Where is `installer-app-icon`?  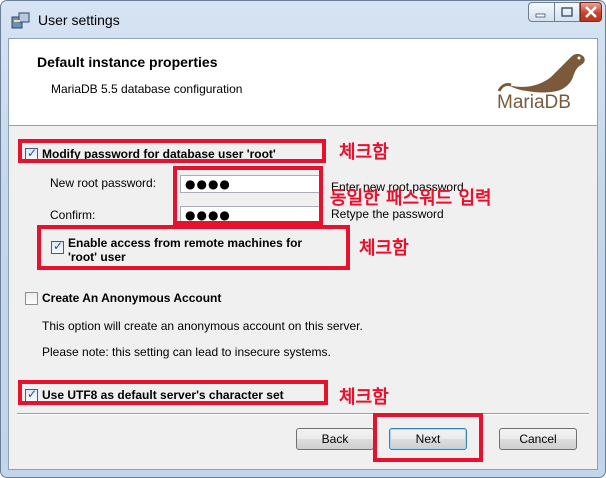
installer-app-icon is located at coordinates (20, 20).